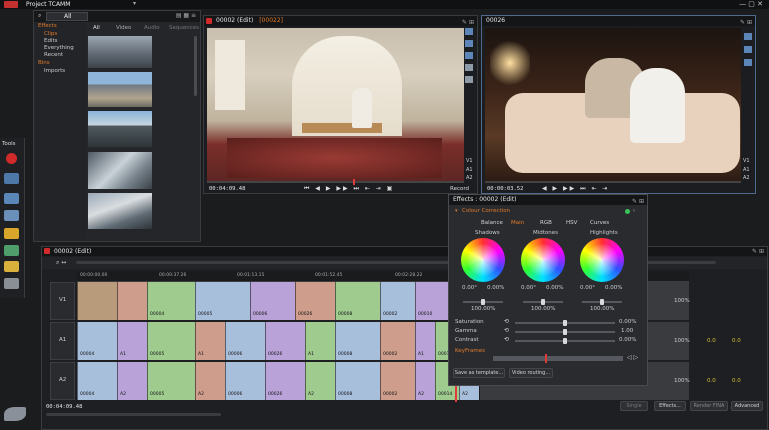 The image size is (769, 430). I want to click on a1-clip: 00002, so click(397, 341).